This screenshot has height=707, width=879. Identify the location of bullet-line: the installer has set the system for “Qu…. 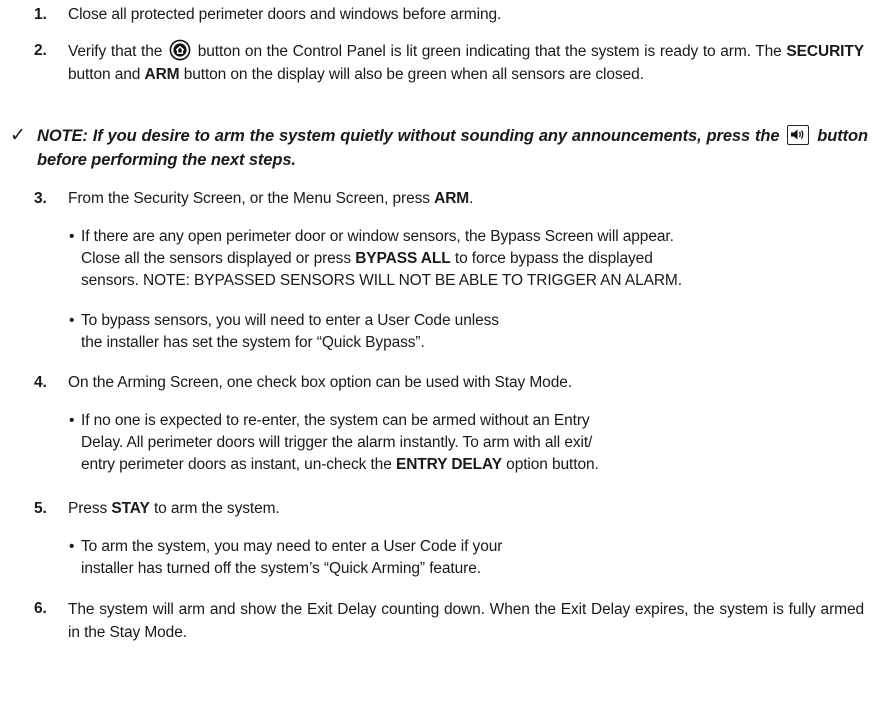
(253, 342).